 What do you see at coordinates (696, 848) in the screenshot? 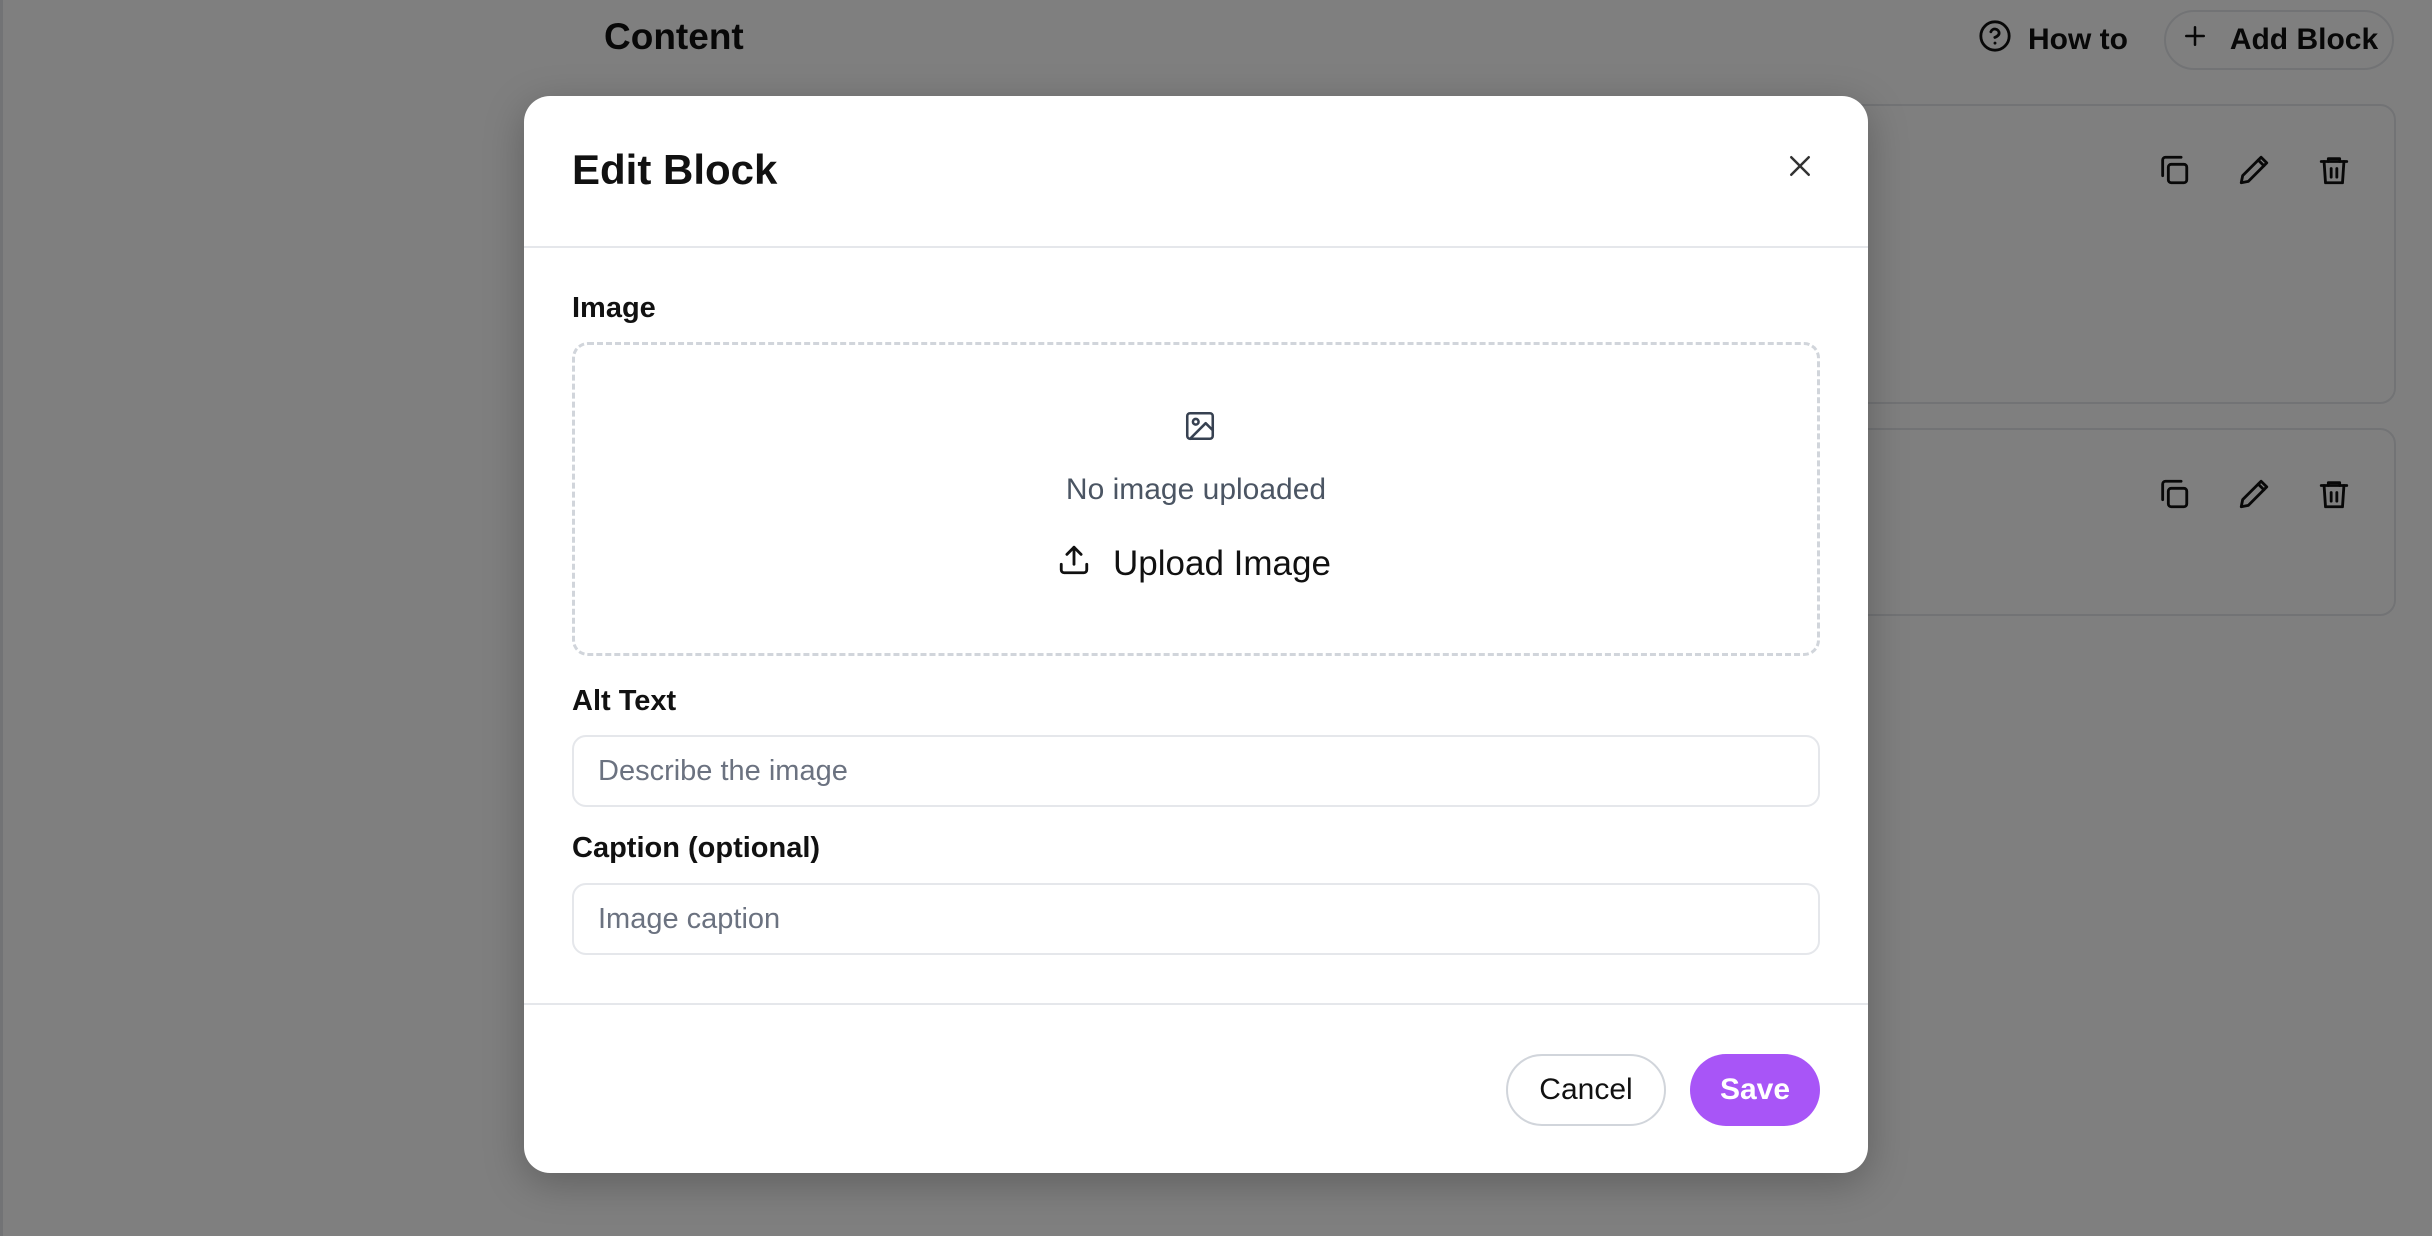
I see `caption-label: Caption (optional)` at bounding box center [696, 848].